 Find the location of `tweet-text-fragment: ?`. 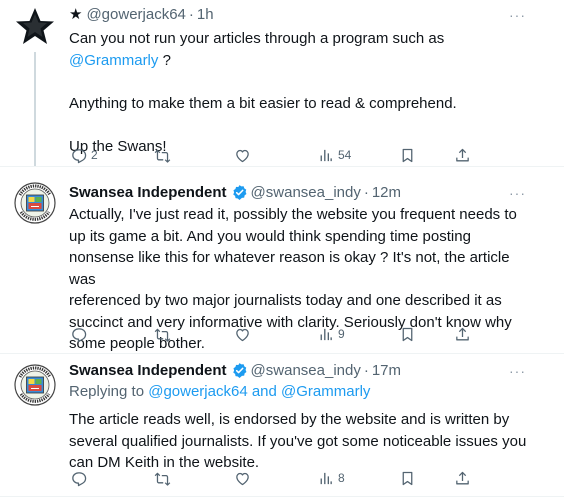

tweet-text-fragment: ? is located at coordinates (164, 60).